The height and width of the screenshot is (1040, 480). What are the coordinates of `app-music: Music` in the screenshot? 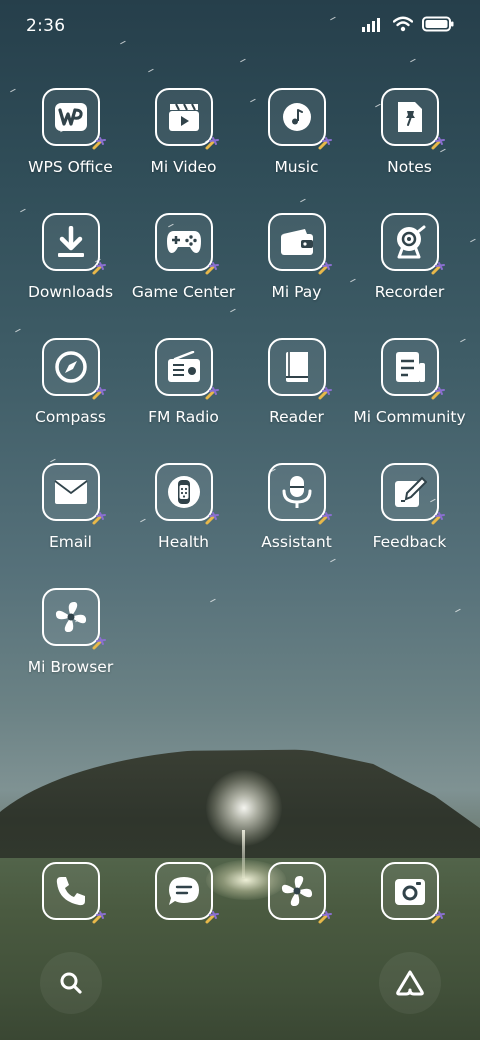 It's located at (296, 132).